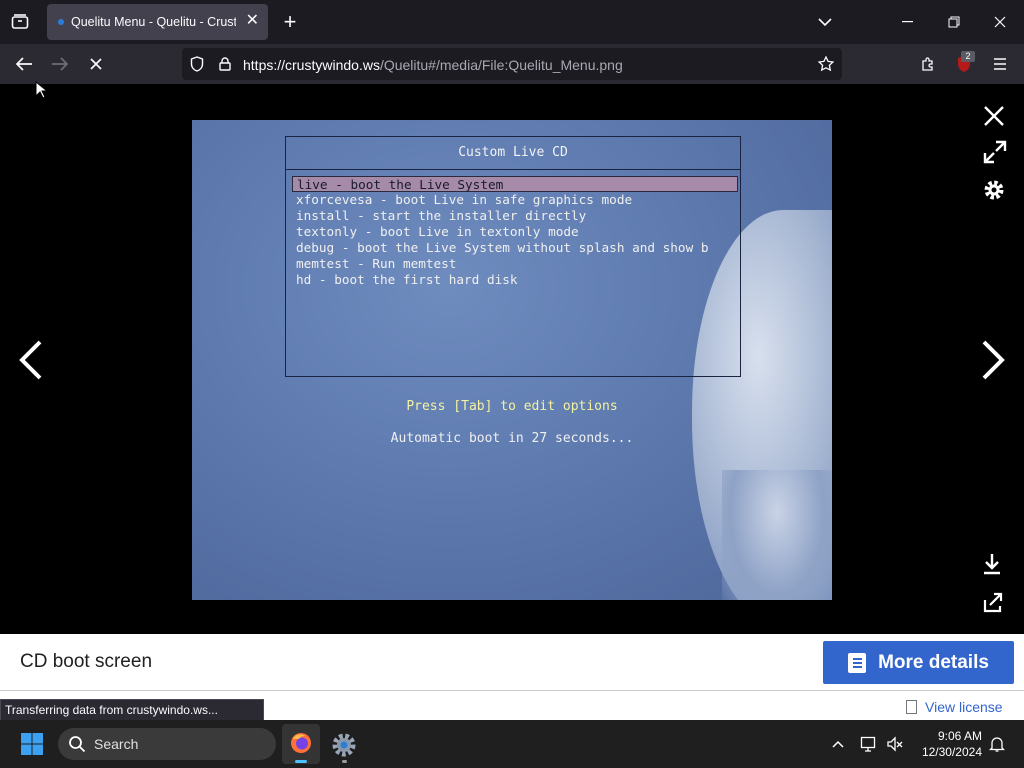 This screenshot has height=768, width=1024. What do you see at coordinates (513, 152) in the screenshot?
I see `boot-menu-title: Custom Live CD` at bounding box center [513, 152].